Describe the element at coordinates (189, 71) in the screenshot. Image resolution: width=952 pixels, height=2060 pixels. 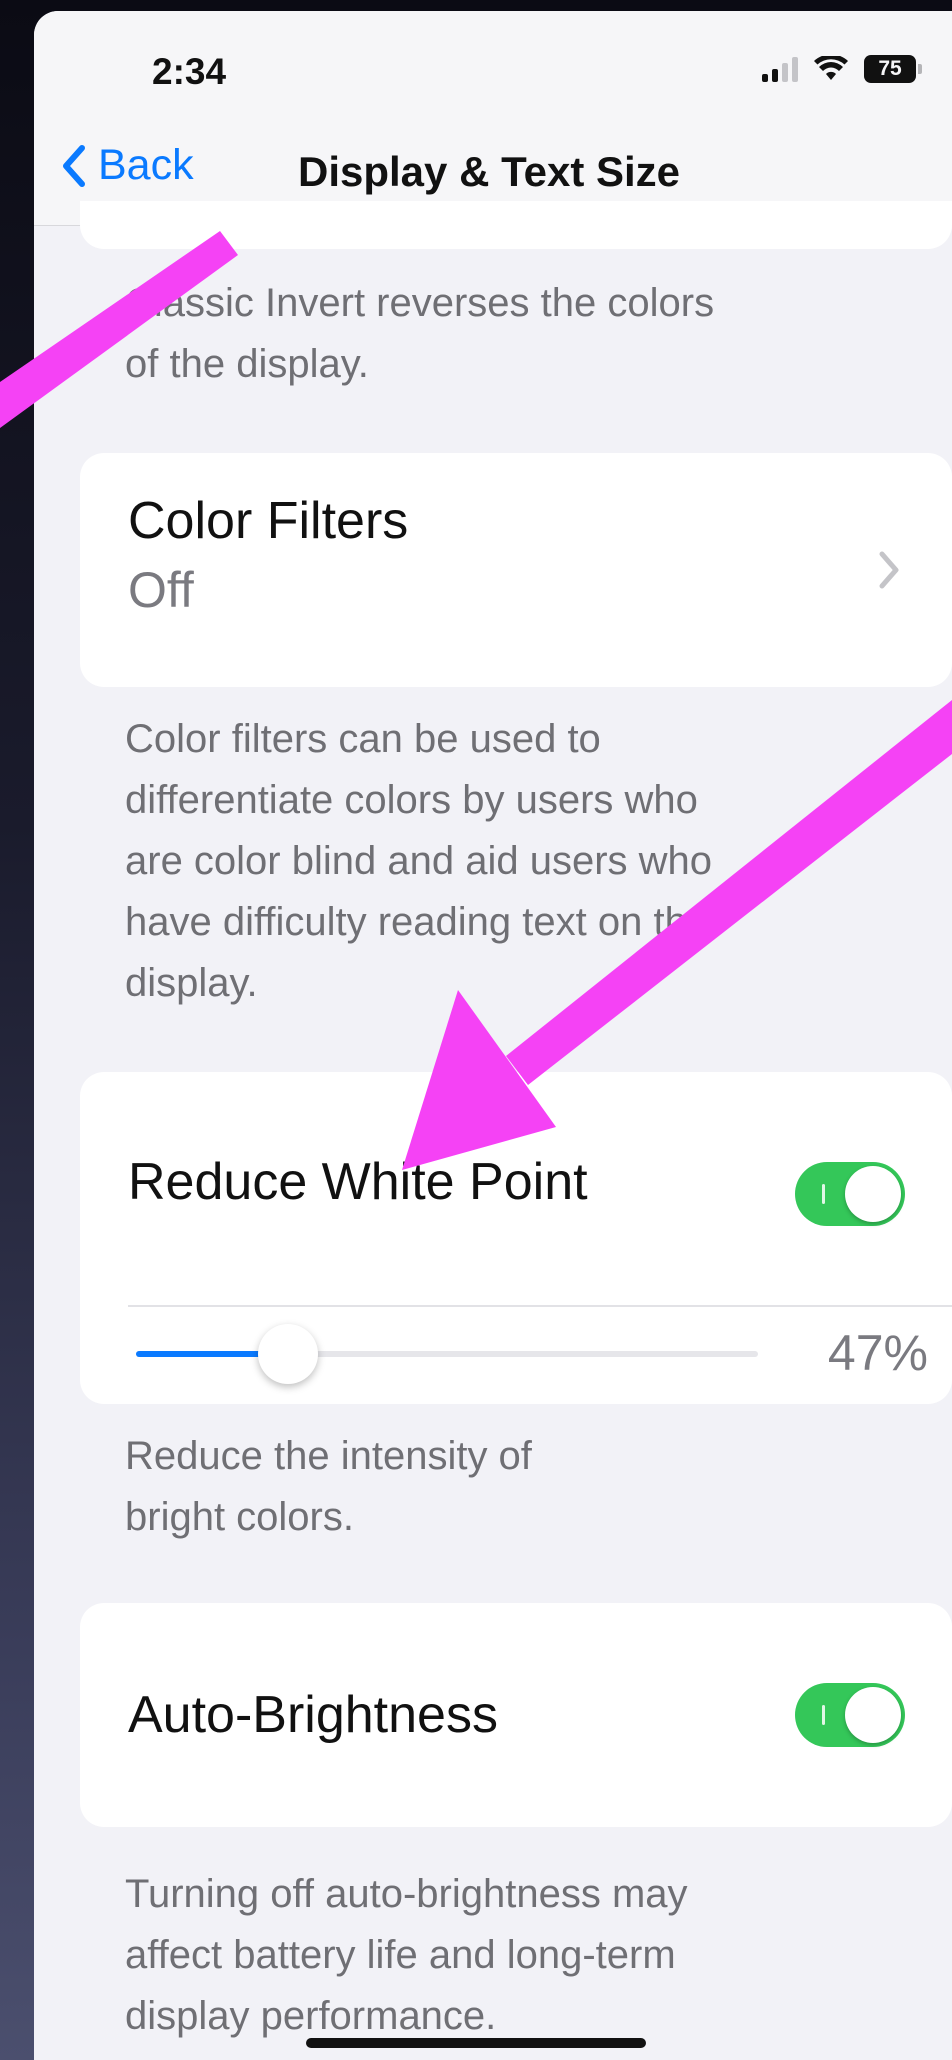
I see `status-time: 2:34` at that location.